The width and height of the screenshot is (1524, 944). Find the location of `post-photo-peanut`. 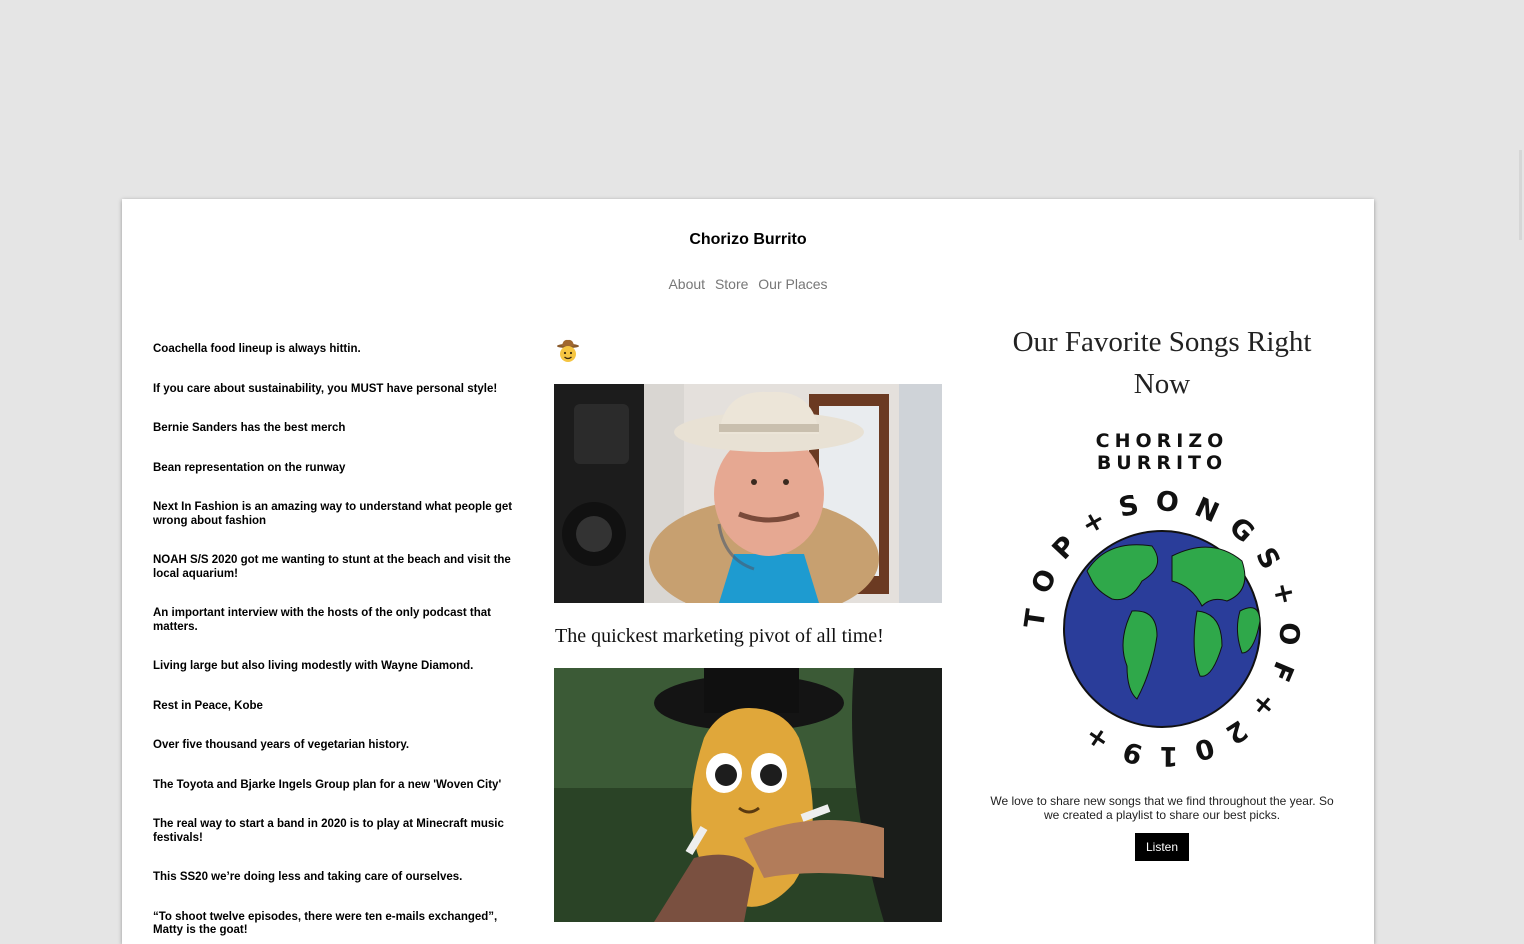

post-photo-peanut is located at coordinates (748, 795).